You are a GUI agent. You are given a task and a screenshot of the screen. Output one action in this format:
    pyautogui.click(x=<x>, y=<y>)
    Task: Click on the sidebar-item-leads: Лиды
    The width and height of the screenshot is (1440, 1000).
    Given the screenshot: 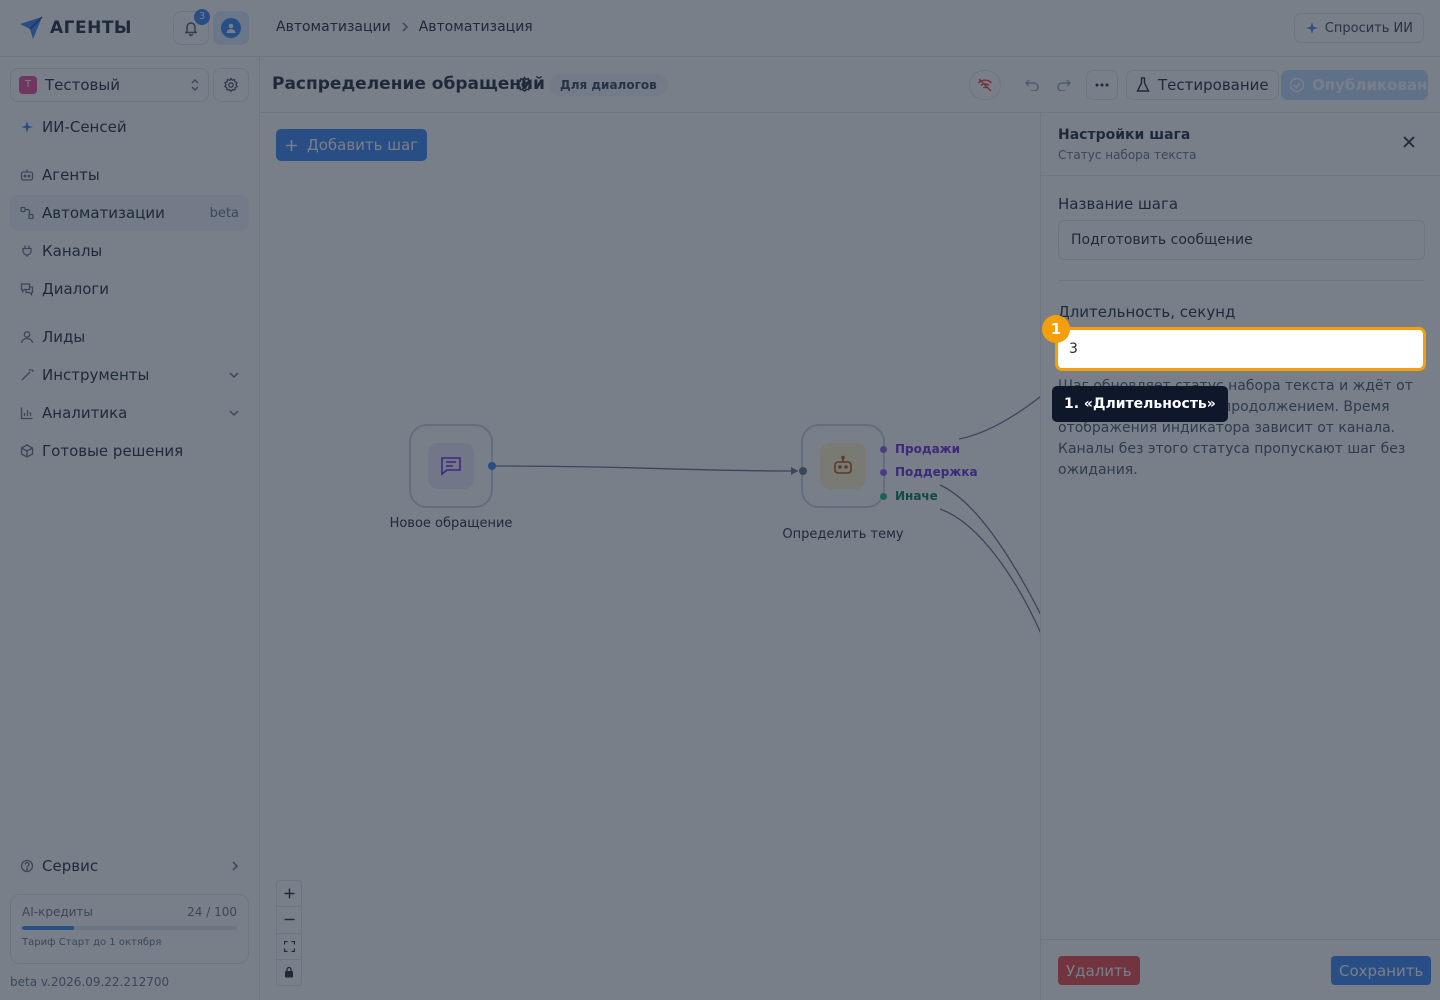 What is the action you would take?
    pyautogui.click(x=129, y=337)
    